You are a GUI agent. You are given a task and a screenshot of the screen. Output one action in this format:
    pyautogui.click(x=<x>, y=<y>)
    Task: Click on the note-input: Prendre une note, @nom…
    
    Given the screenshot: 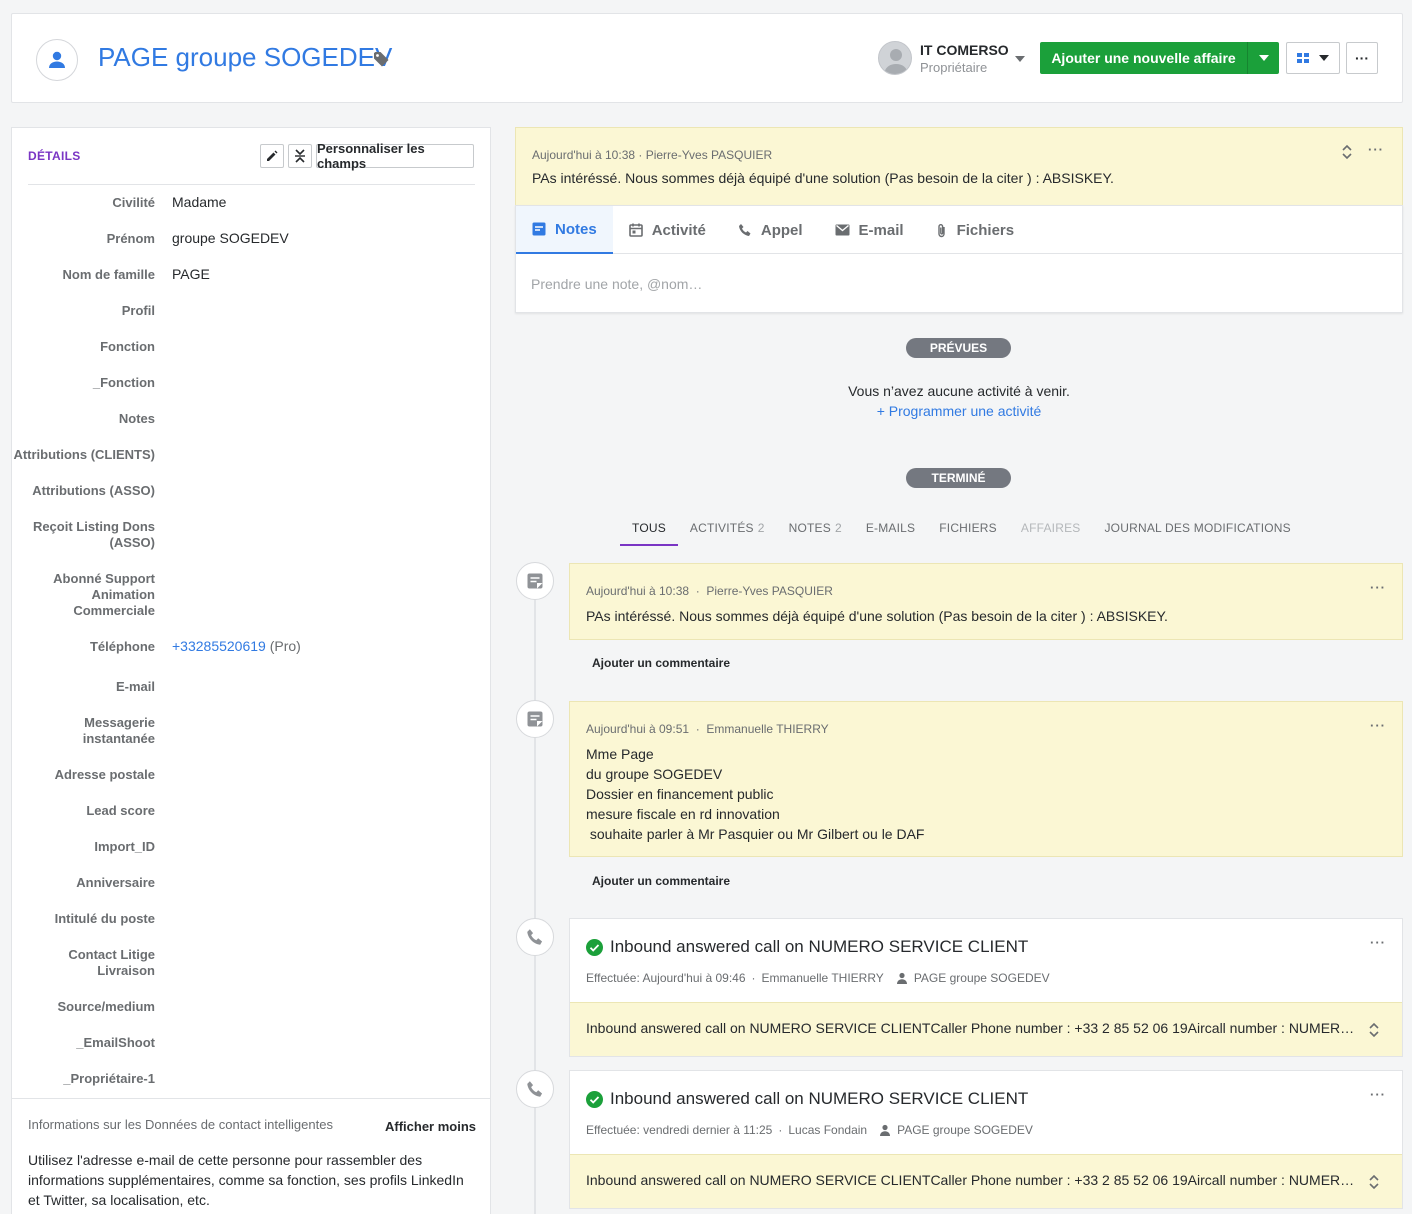 What is the action you would take?
    pyautogui.click(x=616, y=284)
    